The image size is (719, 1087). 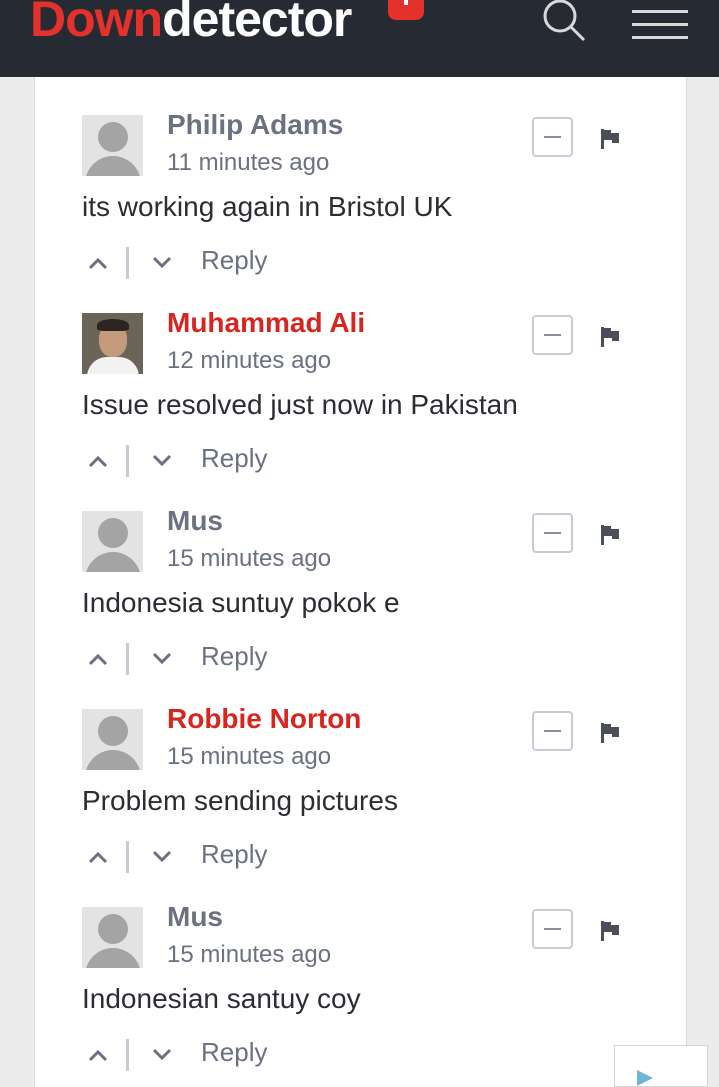 I want to click on logo-down-text: Down, so click(x=96, y=23).